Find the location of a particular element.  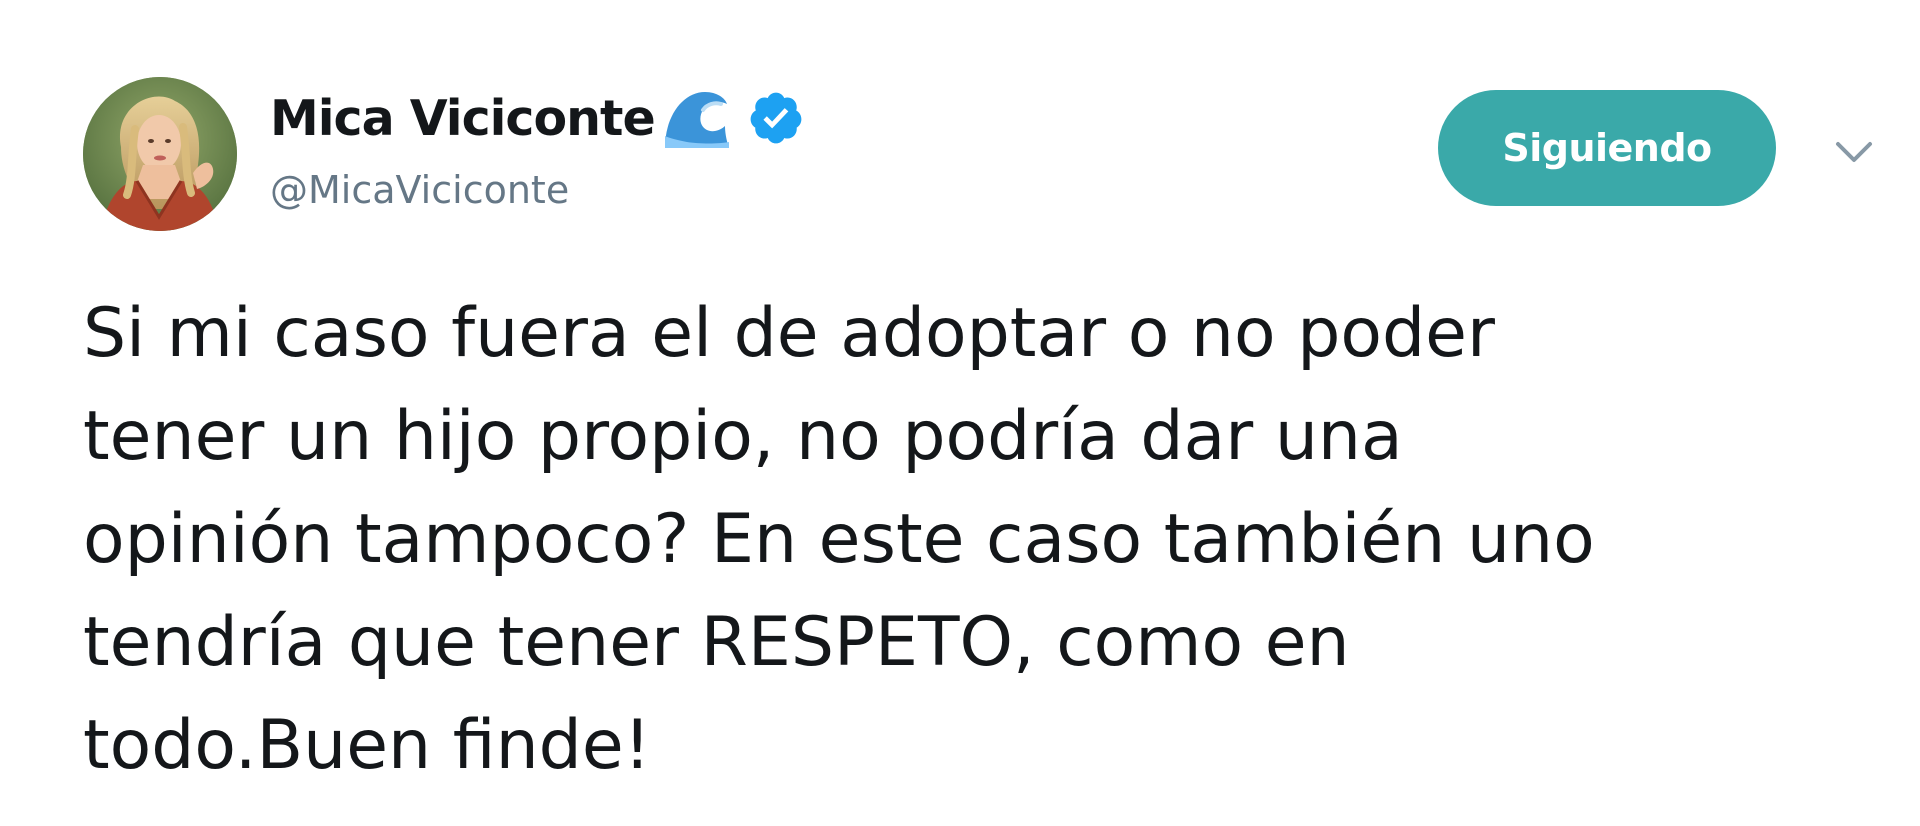

avatar is located at coordinates (160, 154).